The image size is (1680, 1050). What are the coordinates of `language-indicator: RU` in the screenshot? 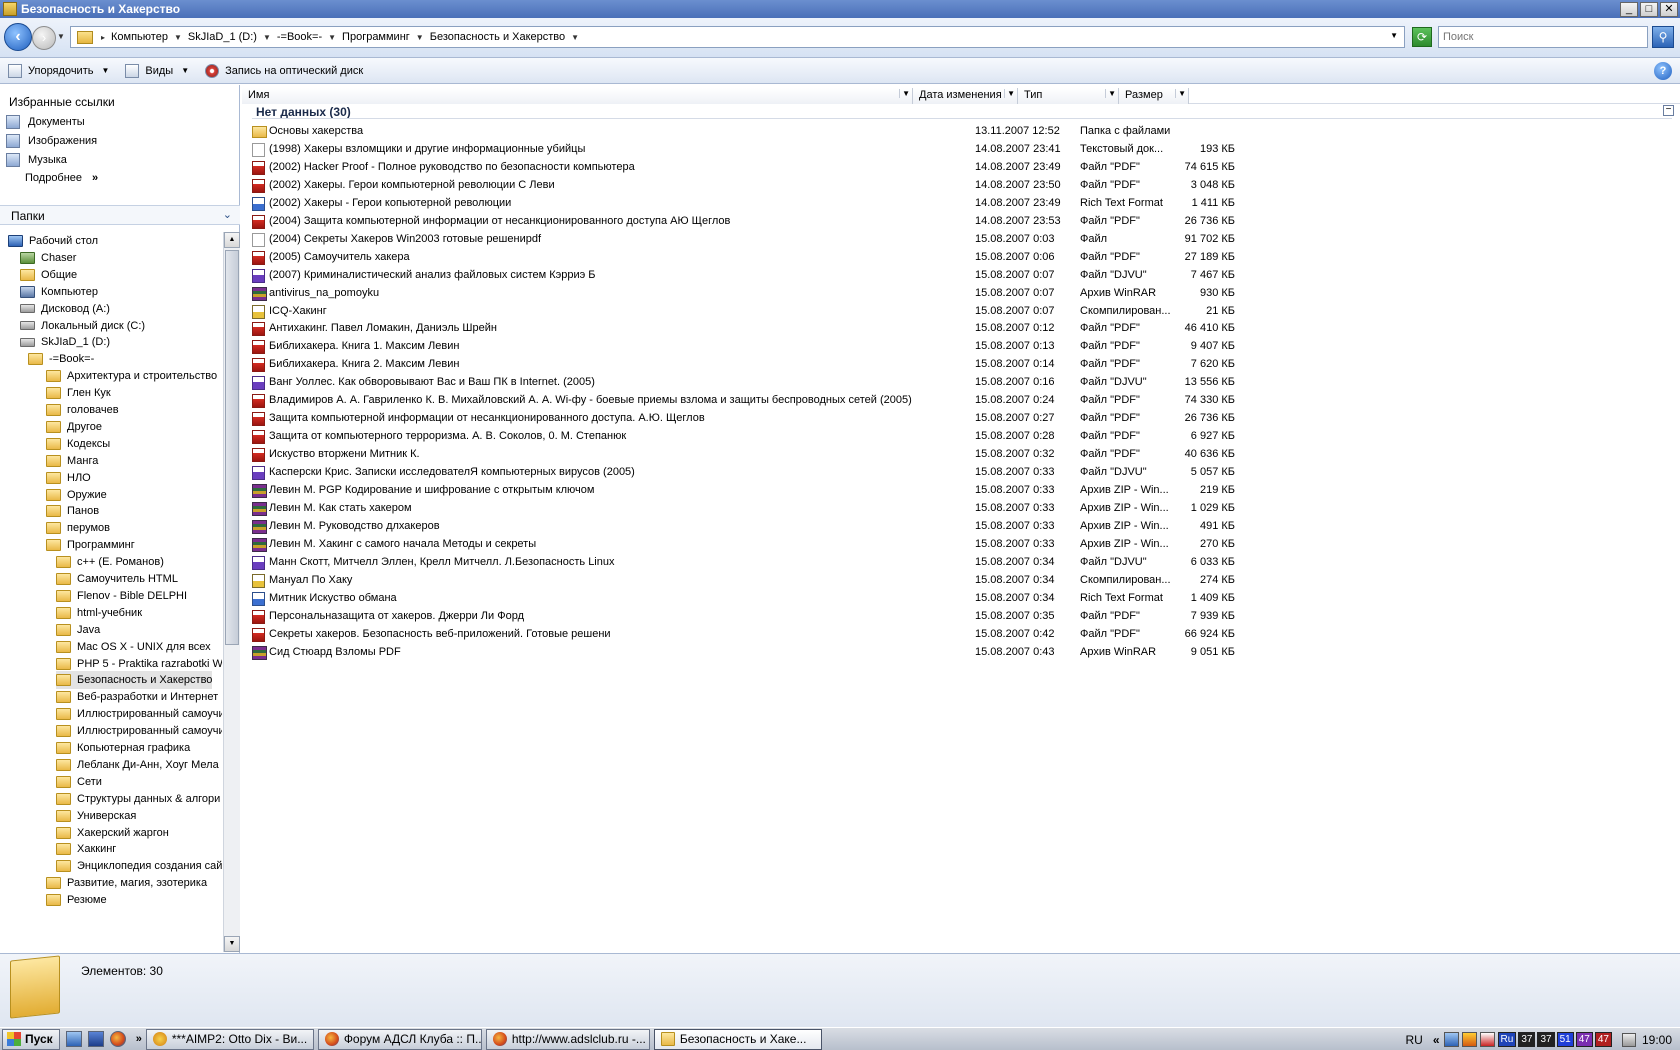 It's located at (1414, 1040).